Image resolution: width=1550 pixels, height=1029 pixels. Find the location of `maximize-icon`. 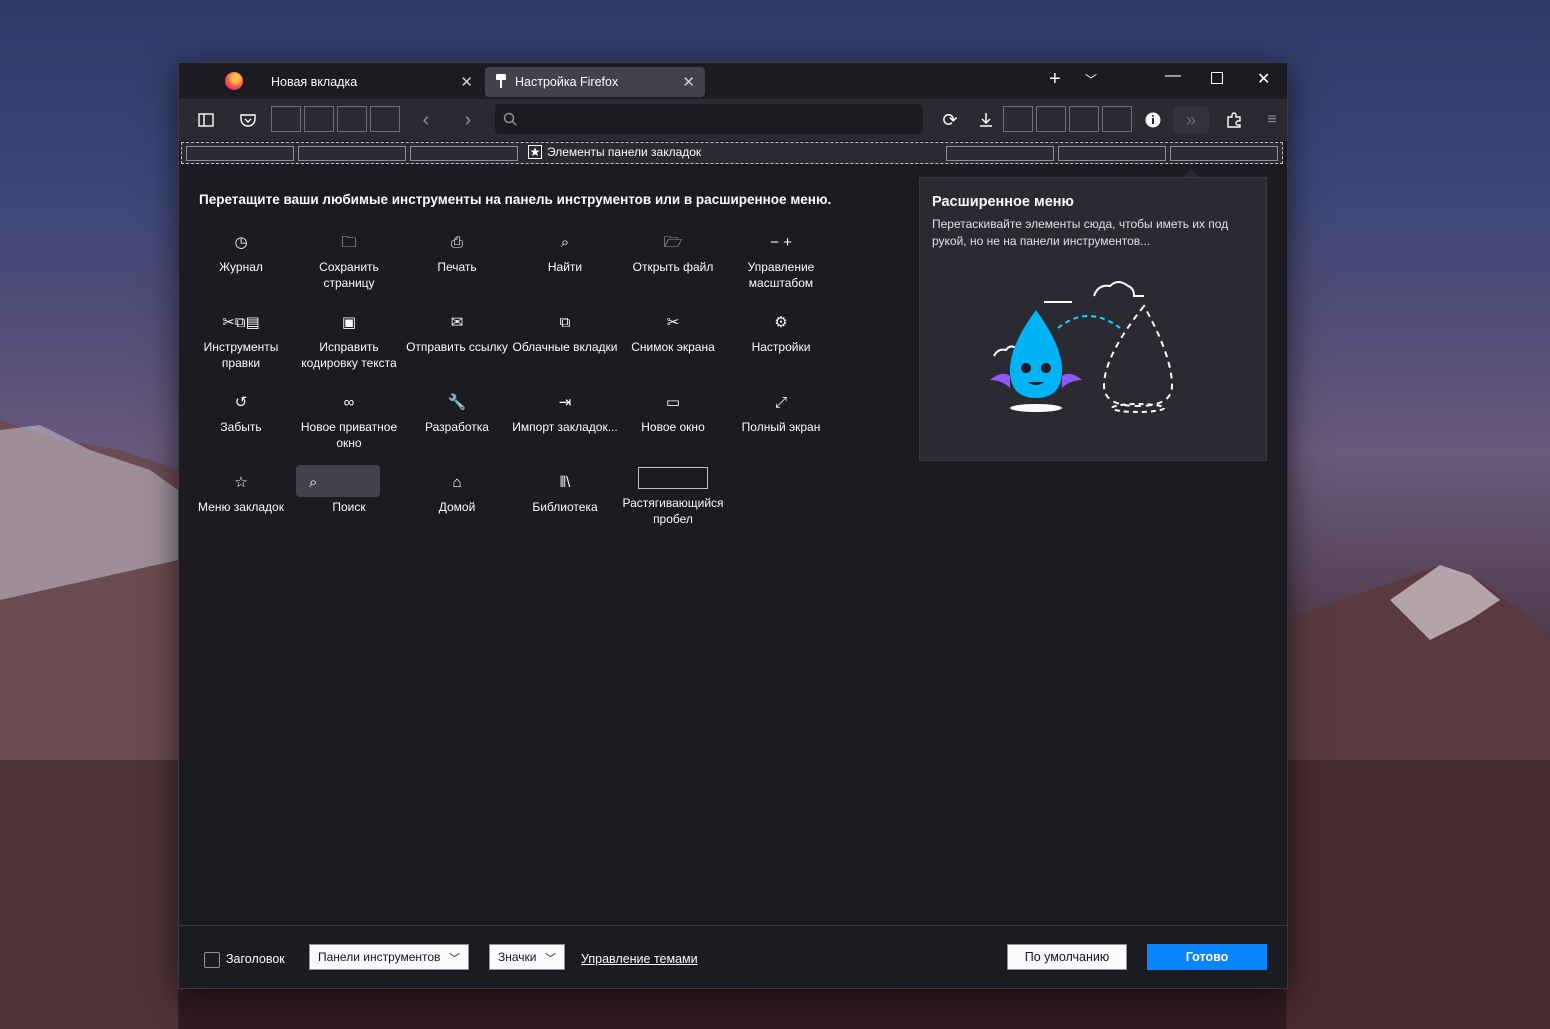

maximize-icon is located at coordinates (1217, 78).